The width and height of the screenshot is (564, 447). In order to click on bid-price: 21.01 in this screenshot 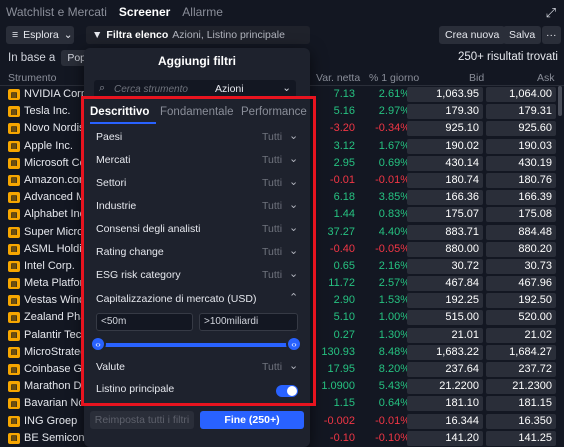, I will do `click(445, 335)`.